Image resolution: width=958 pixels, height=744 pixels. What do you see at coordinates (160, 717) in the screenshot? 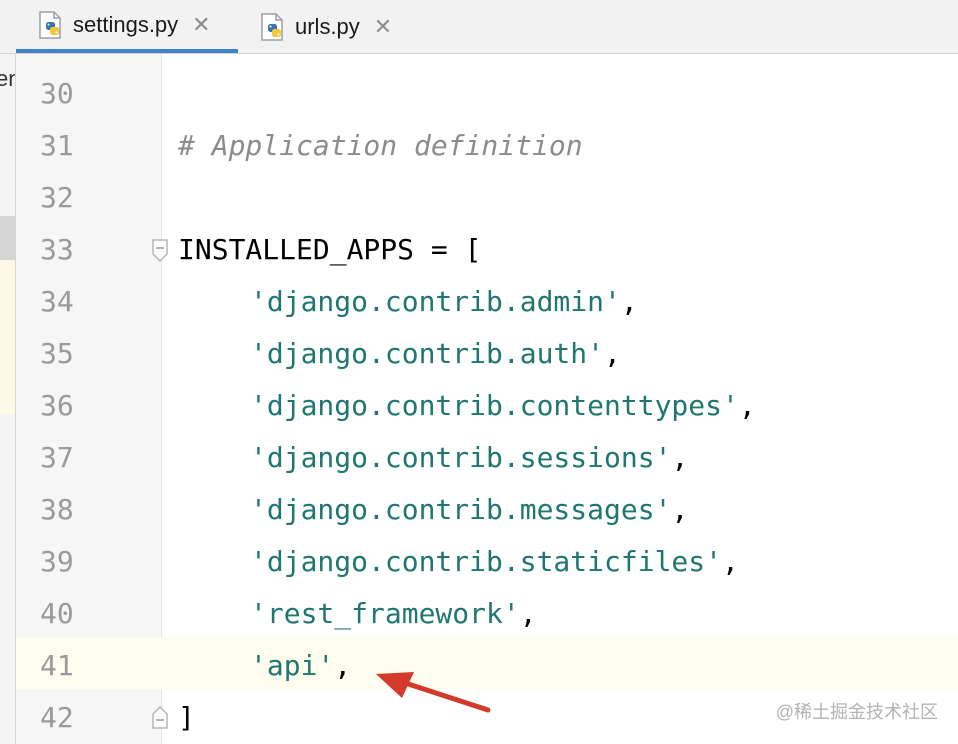
I see `fold-end-icon` at bounding box center [160, 717].